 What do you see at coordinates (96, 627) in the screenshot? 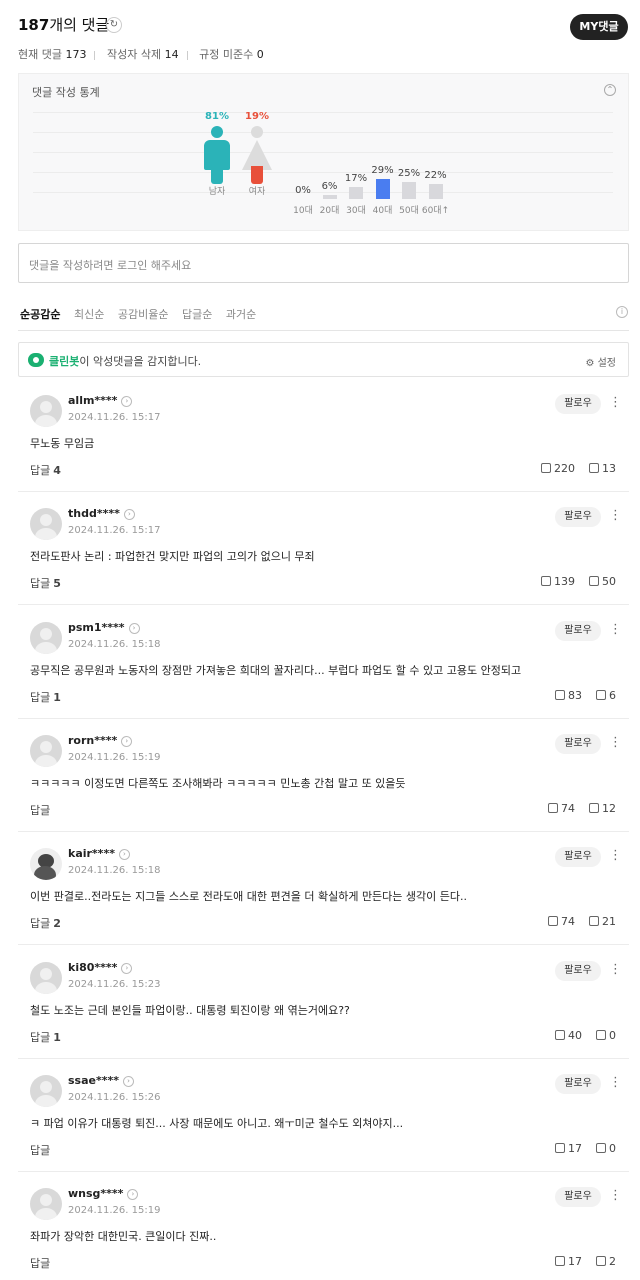
I see `username-text: psm1****` at bounding box center [96, 627].